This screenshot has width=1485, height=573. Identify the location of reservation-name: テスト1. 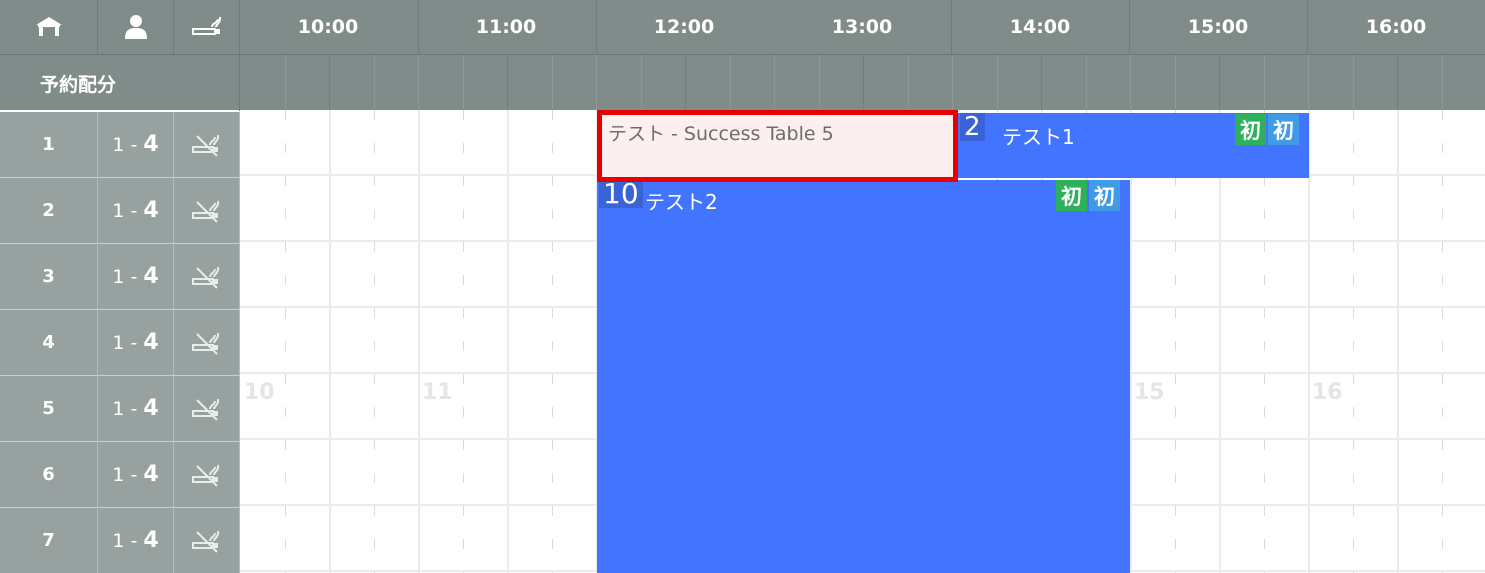
(1038, 137).